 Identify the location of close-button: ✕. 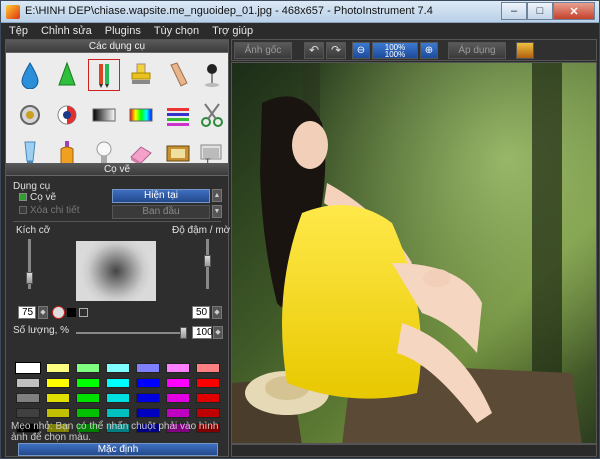
(574, 11).